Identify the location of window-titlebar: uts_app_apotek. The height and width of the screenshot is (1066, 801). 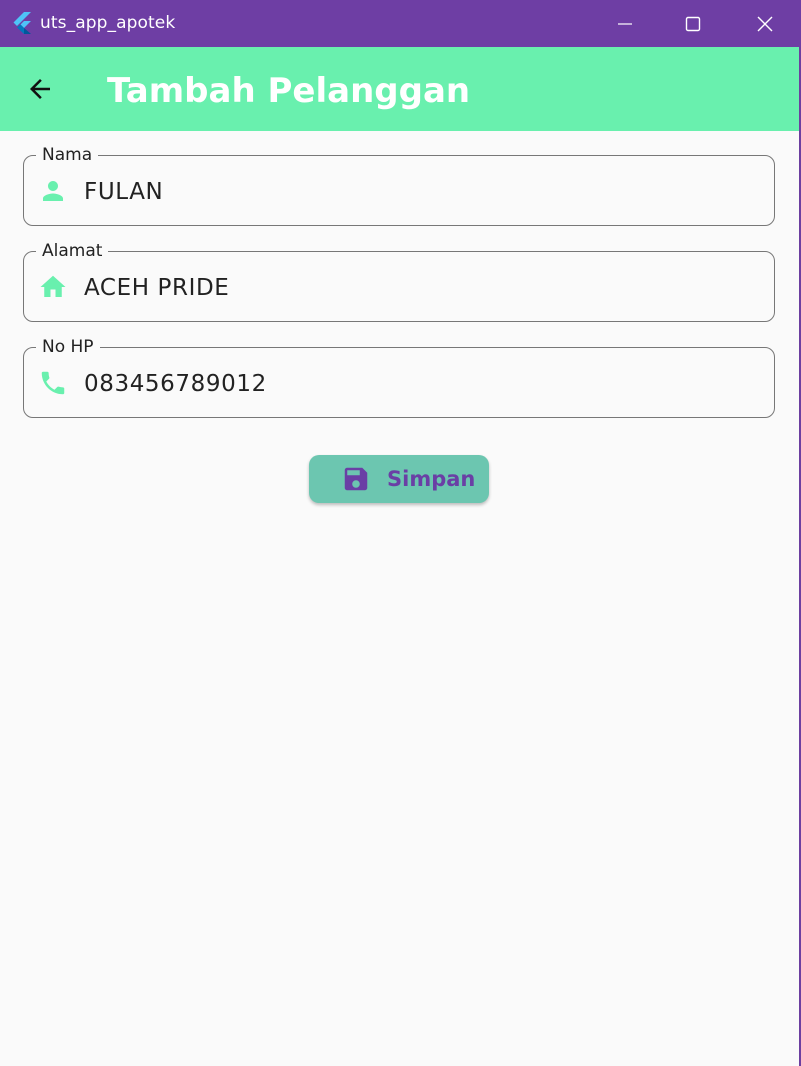
(400, 23).